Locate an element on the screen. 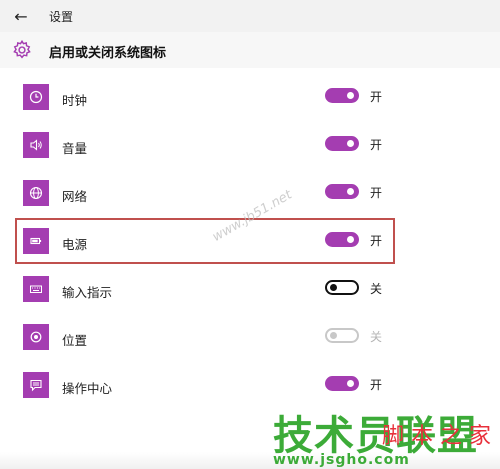  action-center-tile is located at coordinates (36, 385).